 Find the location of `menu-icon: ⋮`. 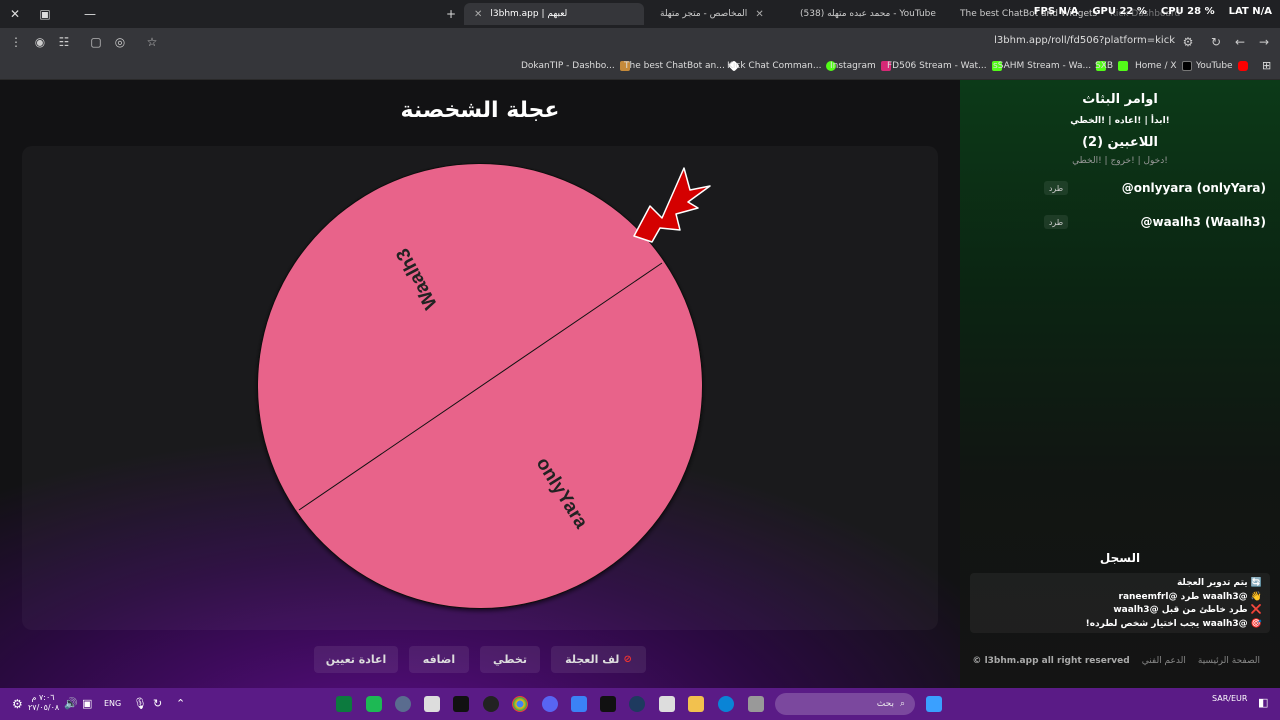

menu-icon: ⋮ is located at coordinates (16, 42).